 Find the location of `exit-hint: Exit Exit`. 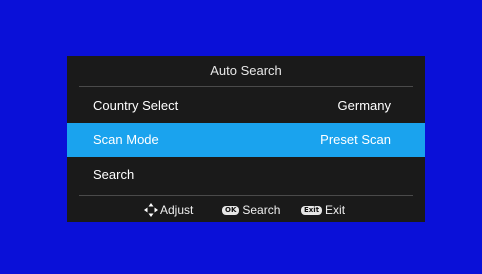

exit-hint: Exit Exit is located at coordinates (323, 210).